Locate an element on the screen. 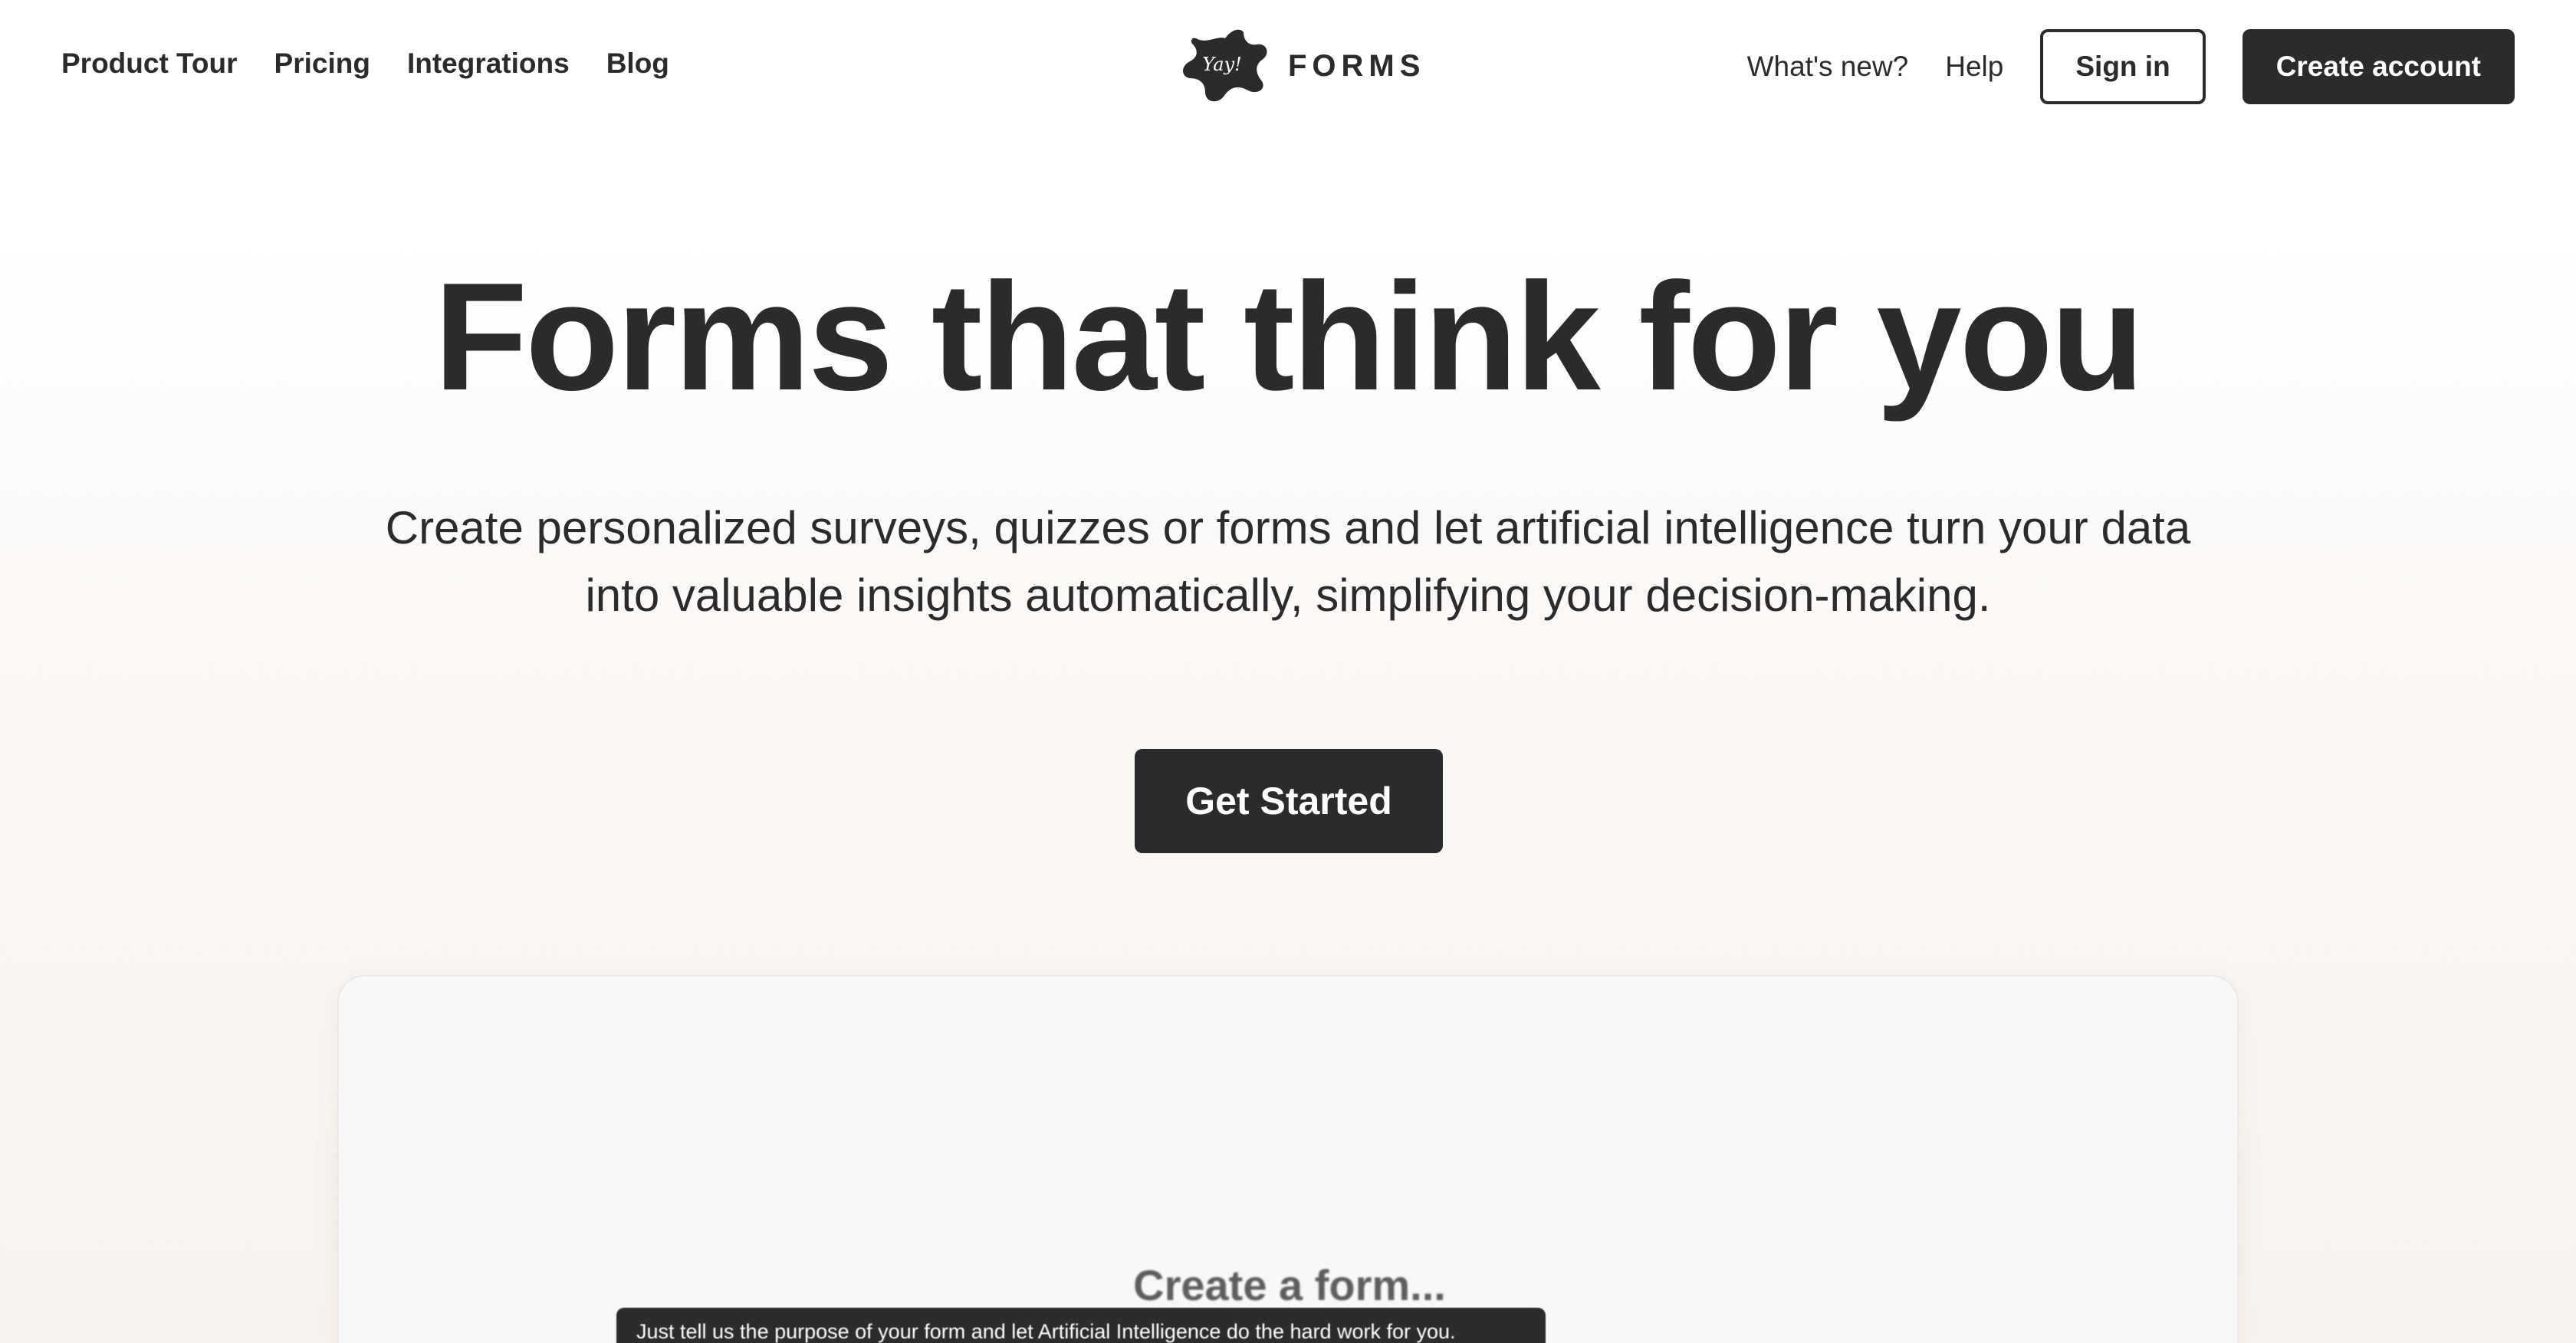 The height and width of the screenshot is (1343, 2576). nav-link-integrations: Integrations is located at coordinates (488, 64).